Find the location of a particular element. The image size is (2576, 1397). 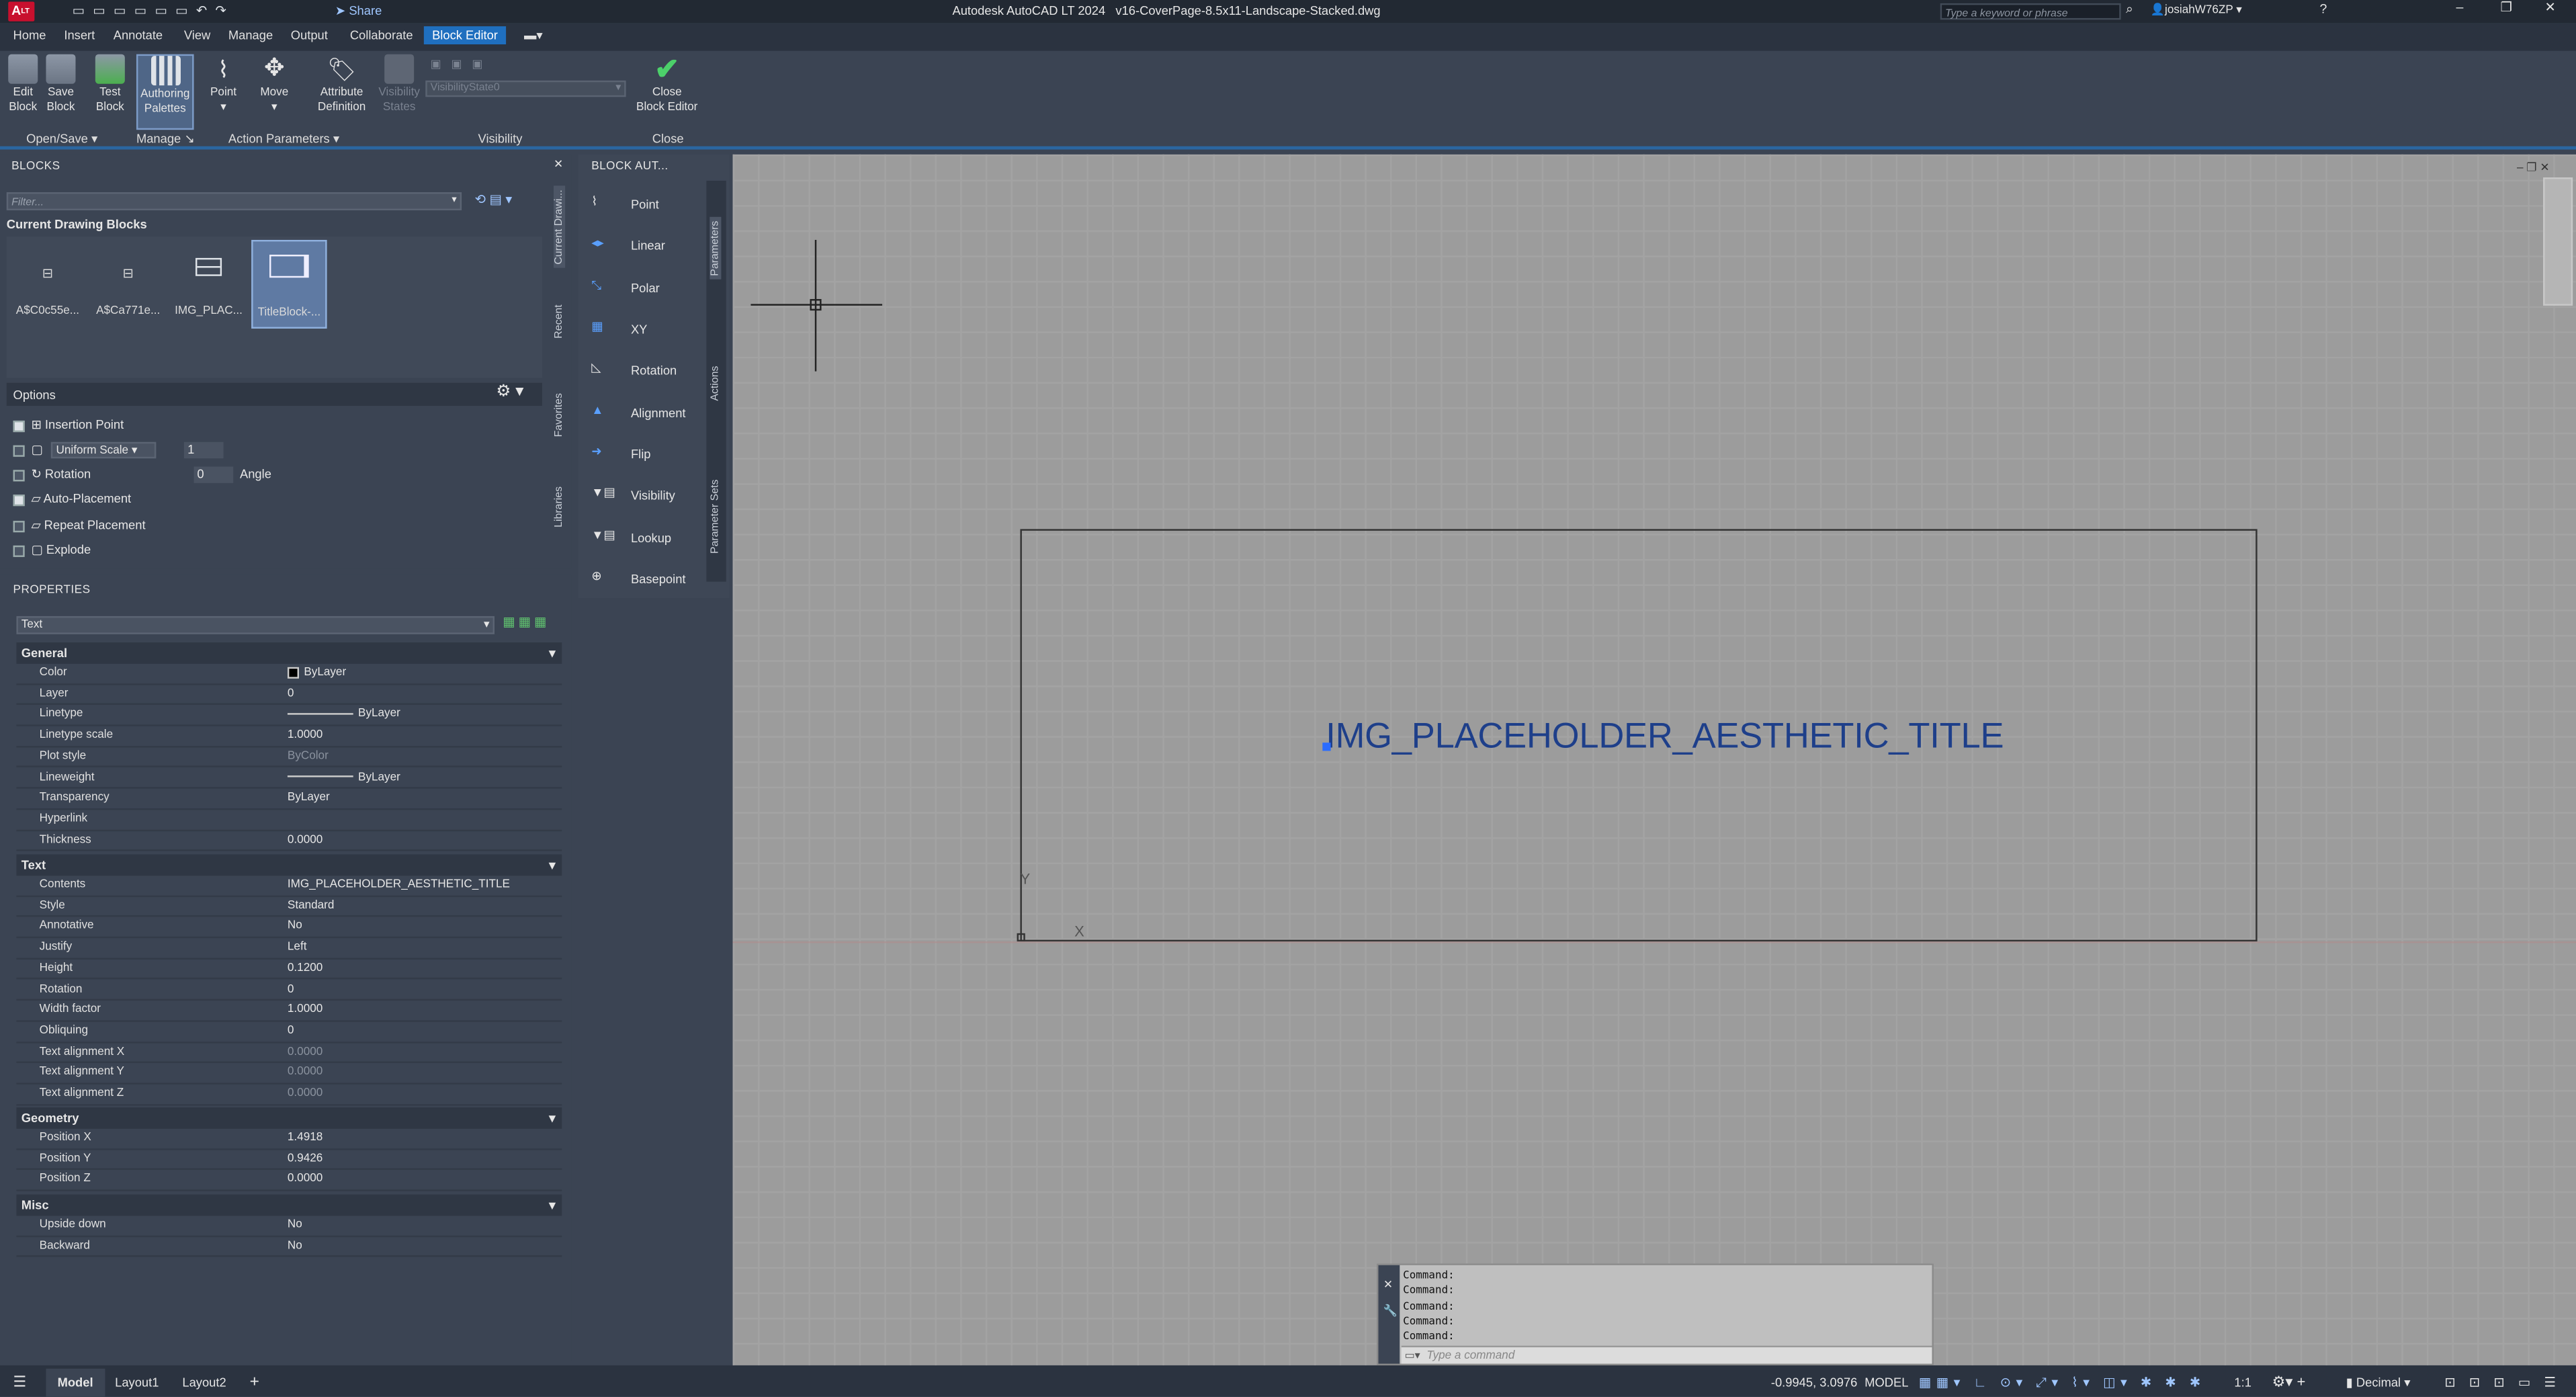

tab-overflow-icon: ▬▾ is located at coordinates (533, 35).